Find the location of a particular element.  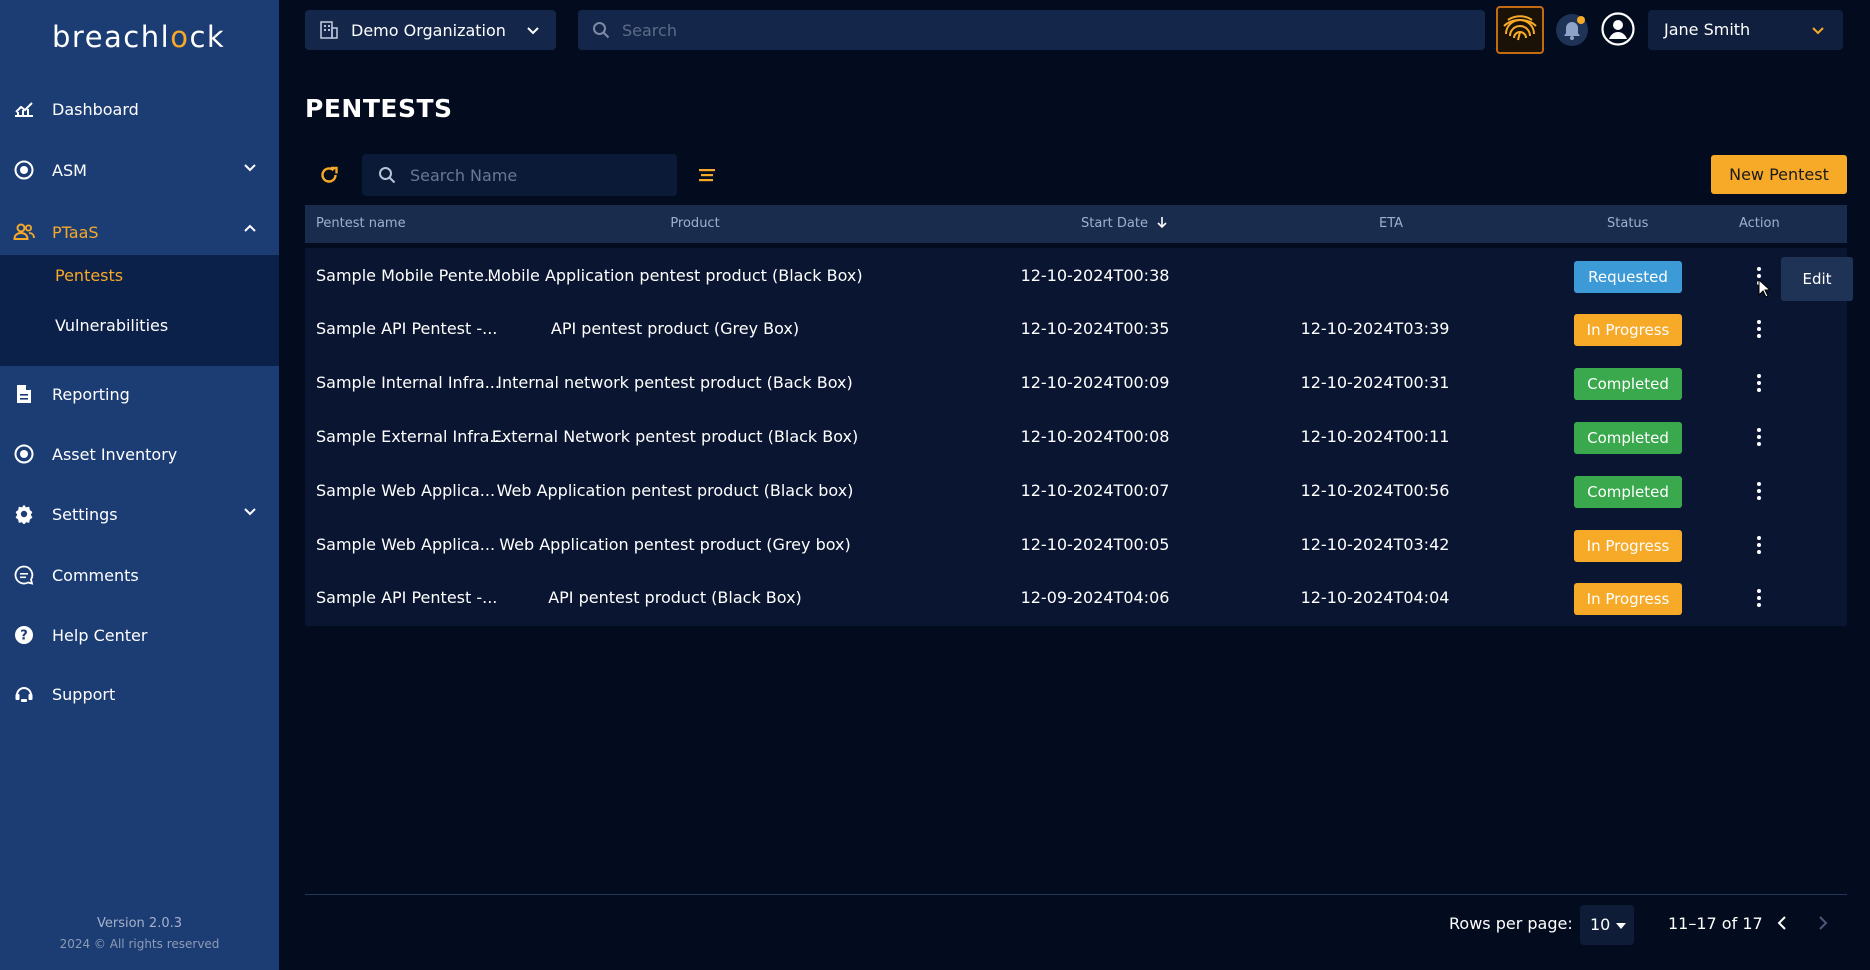

new-pentest-button: New Pentest is located at coordinates (1779, 174).